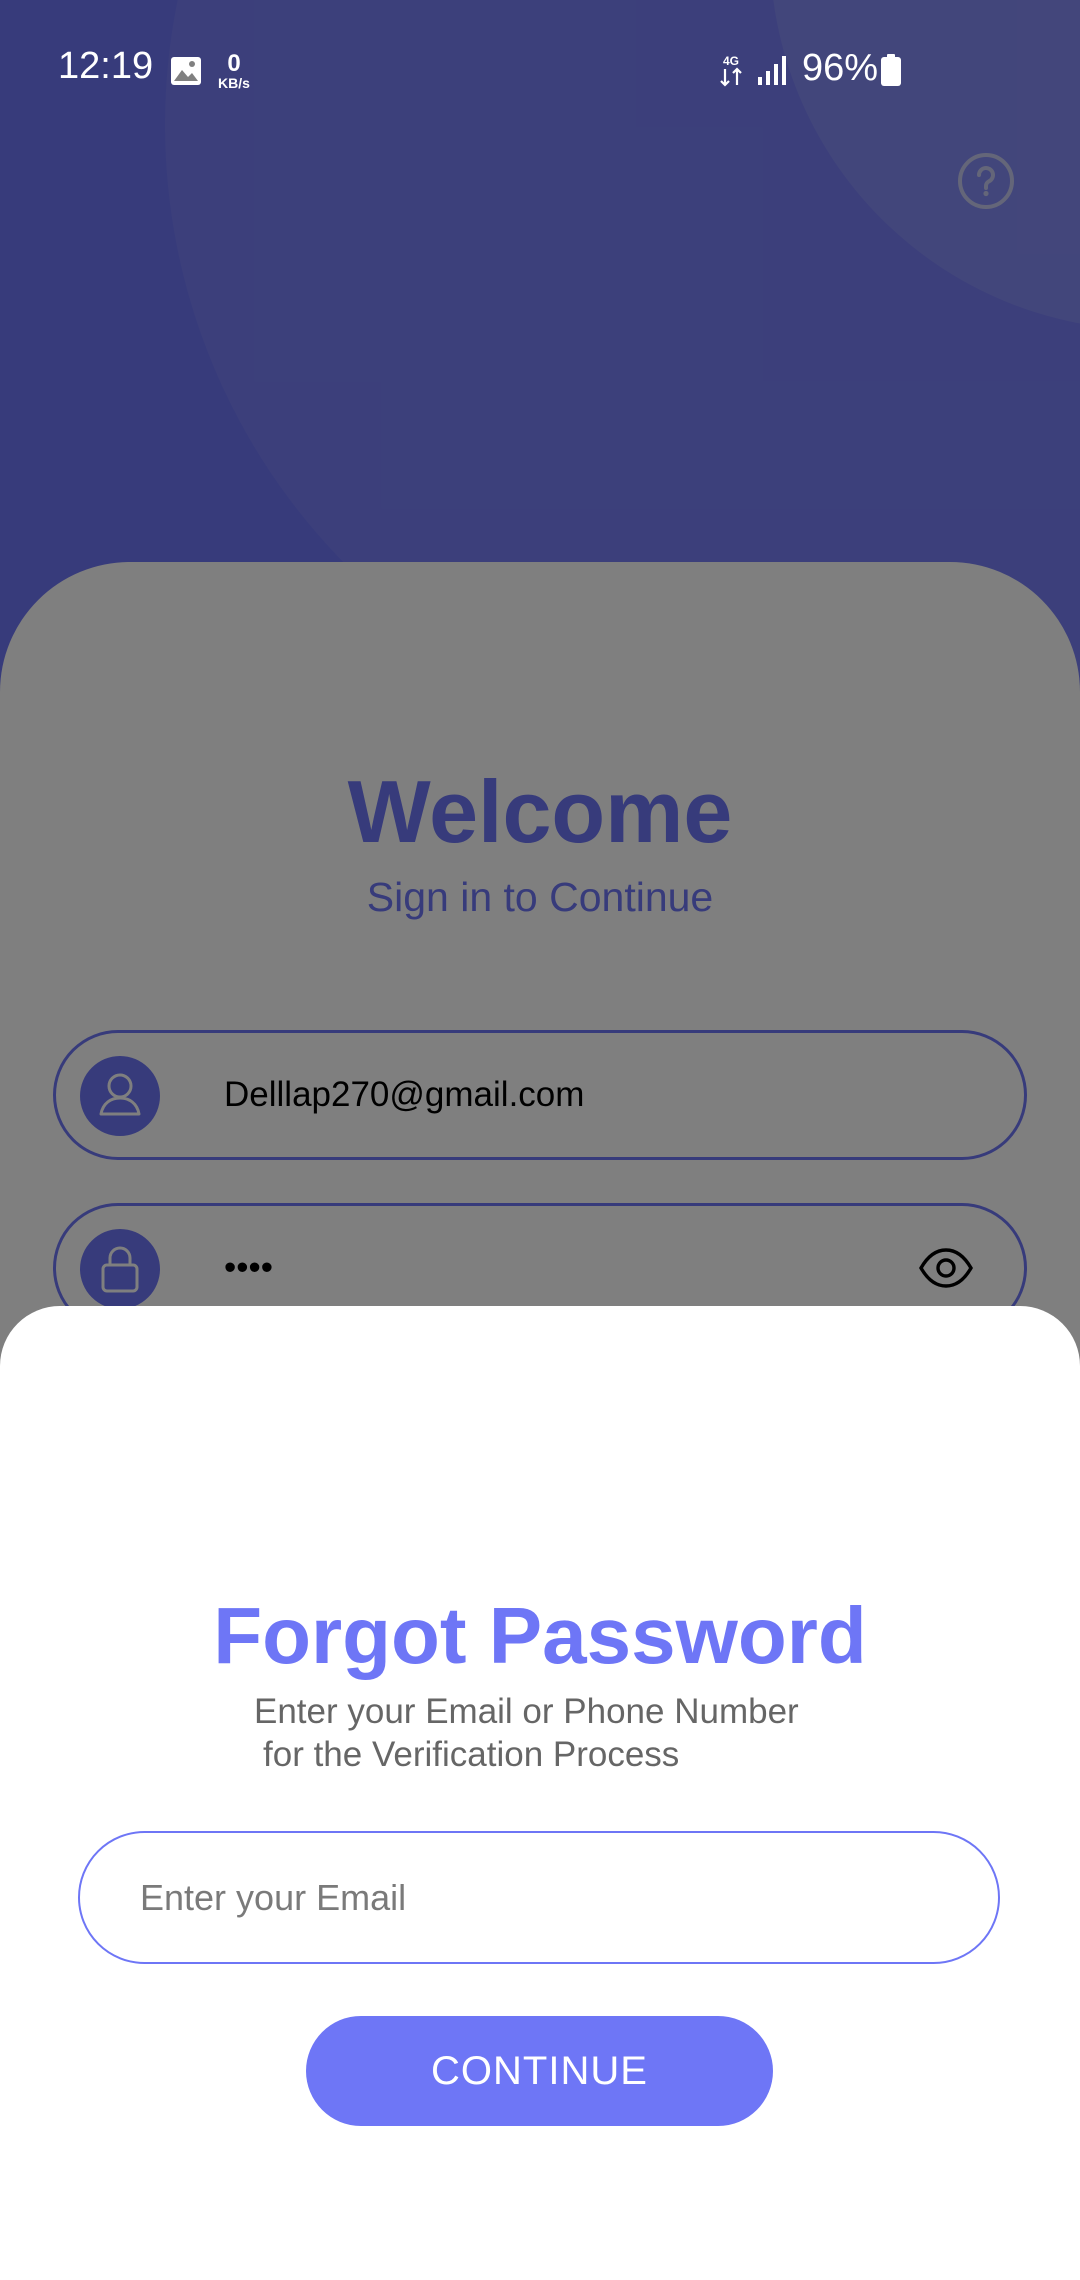  Describe the element at coordinates (526, 1711) in the screenshot. I see `subtitle-line: Enter your Email or Phone Number` at that location.